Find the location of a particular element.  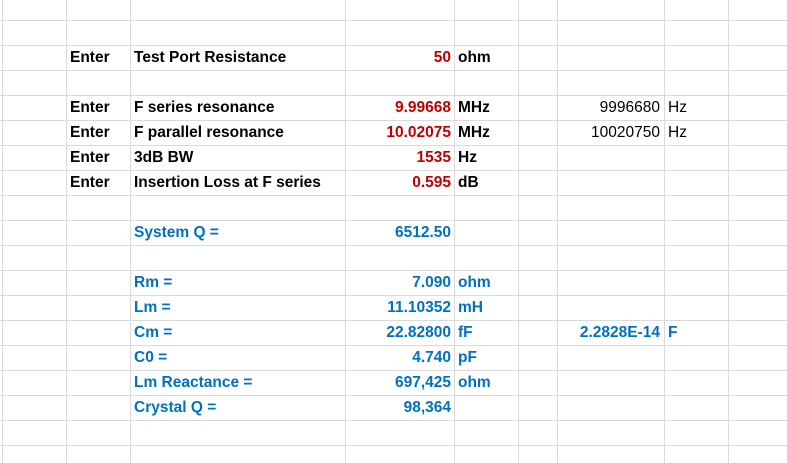

result-unit-cell: mH is located at coordinates (488, 307).